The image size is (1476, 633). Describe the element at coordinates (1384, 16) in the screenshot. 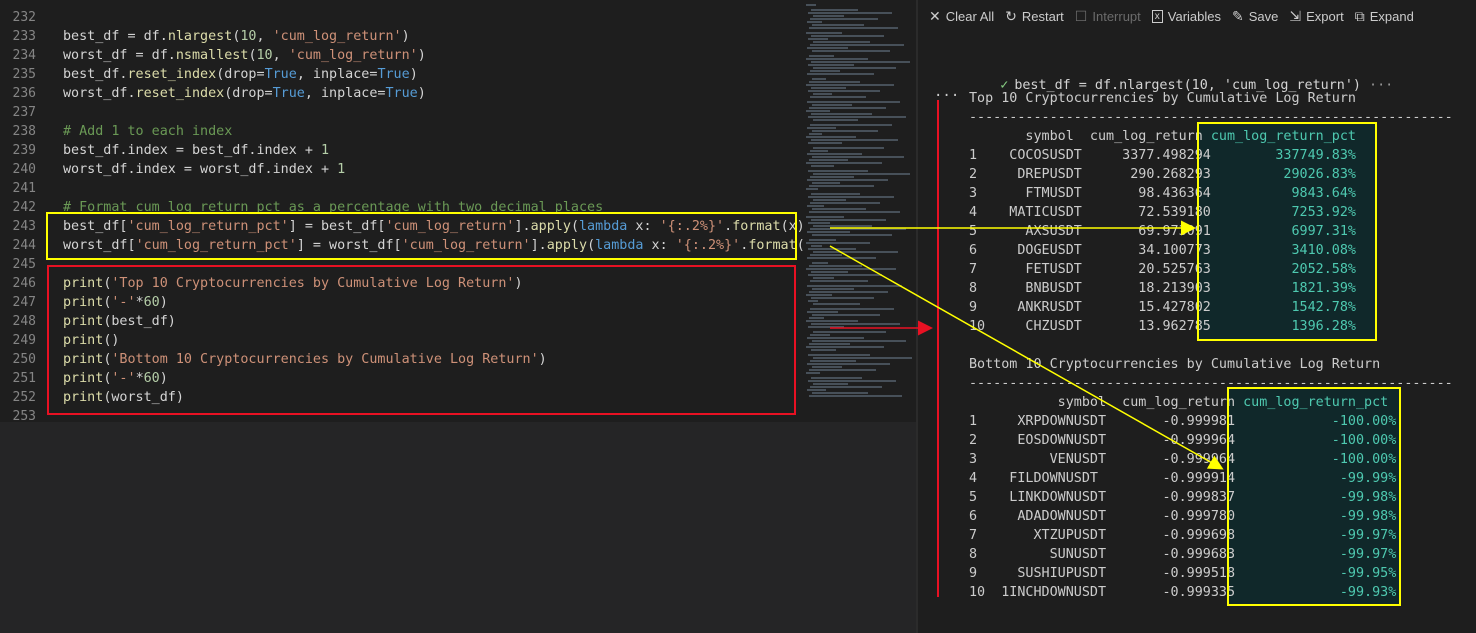

I see `expand-button: ⧉ Expand` at that location.